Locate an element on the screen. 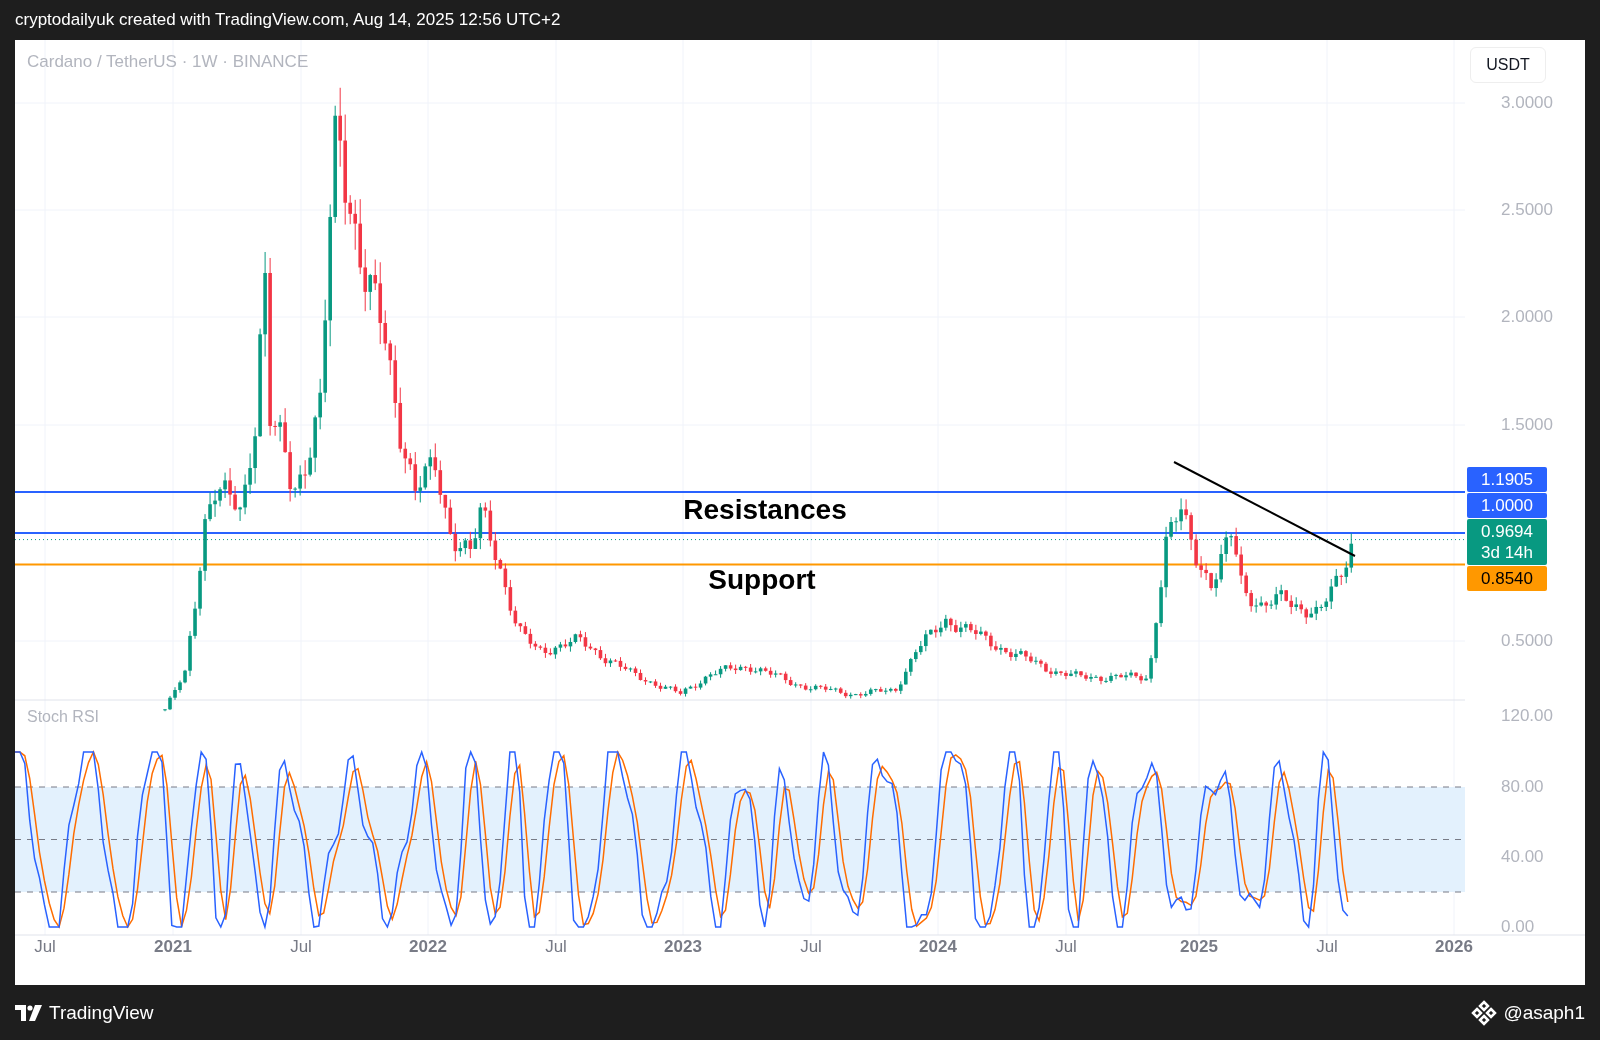 The width and height of the screenshot is (1600, 1040). price-label: 0.9694 3d 14h is located at coordinates (1507, 542).